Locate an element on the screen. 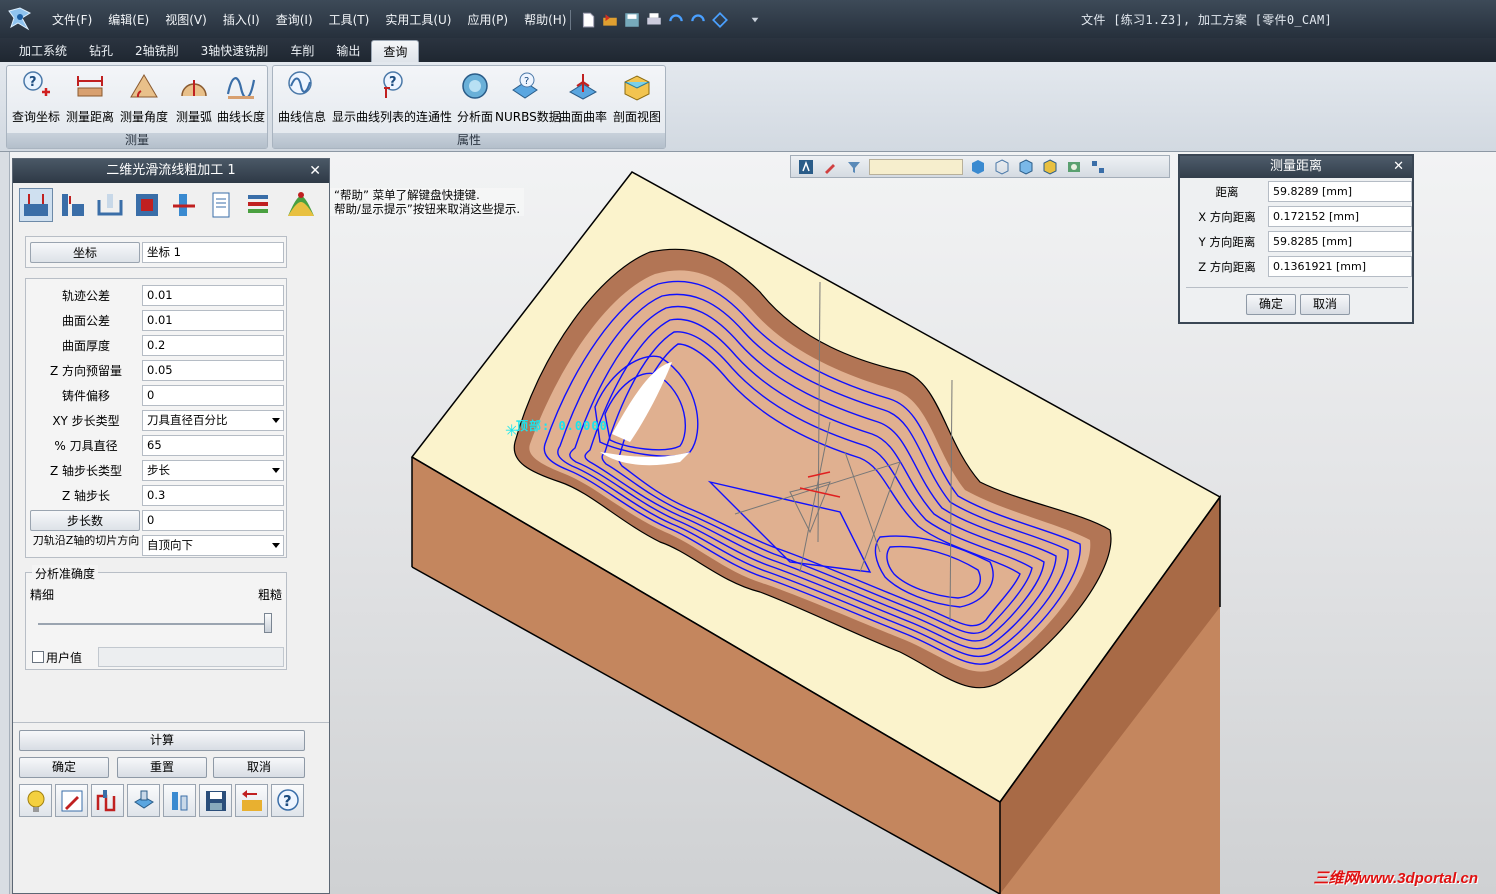 The width and height of the screenshot is (1496, 894). tab-output: 输出 is located at coordinates (348, 51).